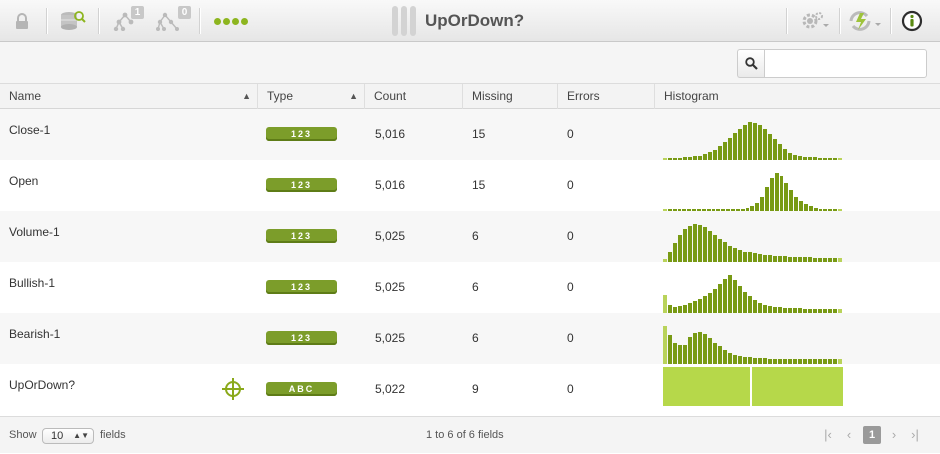  I want to click on field-name: Bearish-1, so click(34, 334).